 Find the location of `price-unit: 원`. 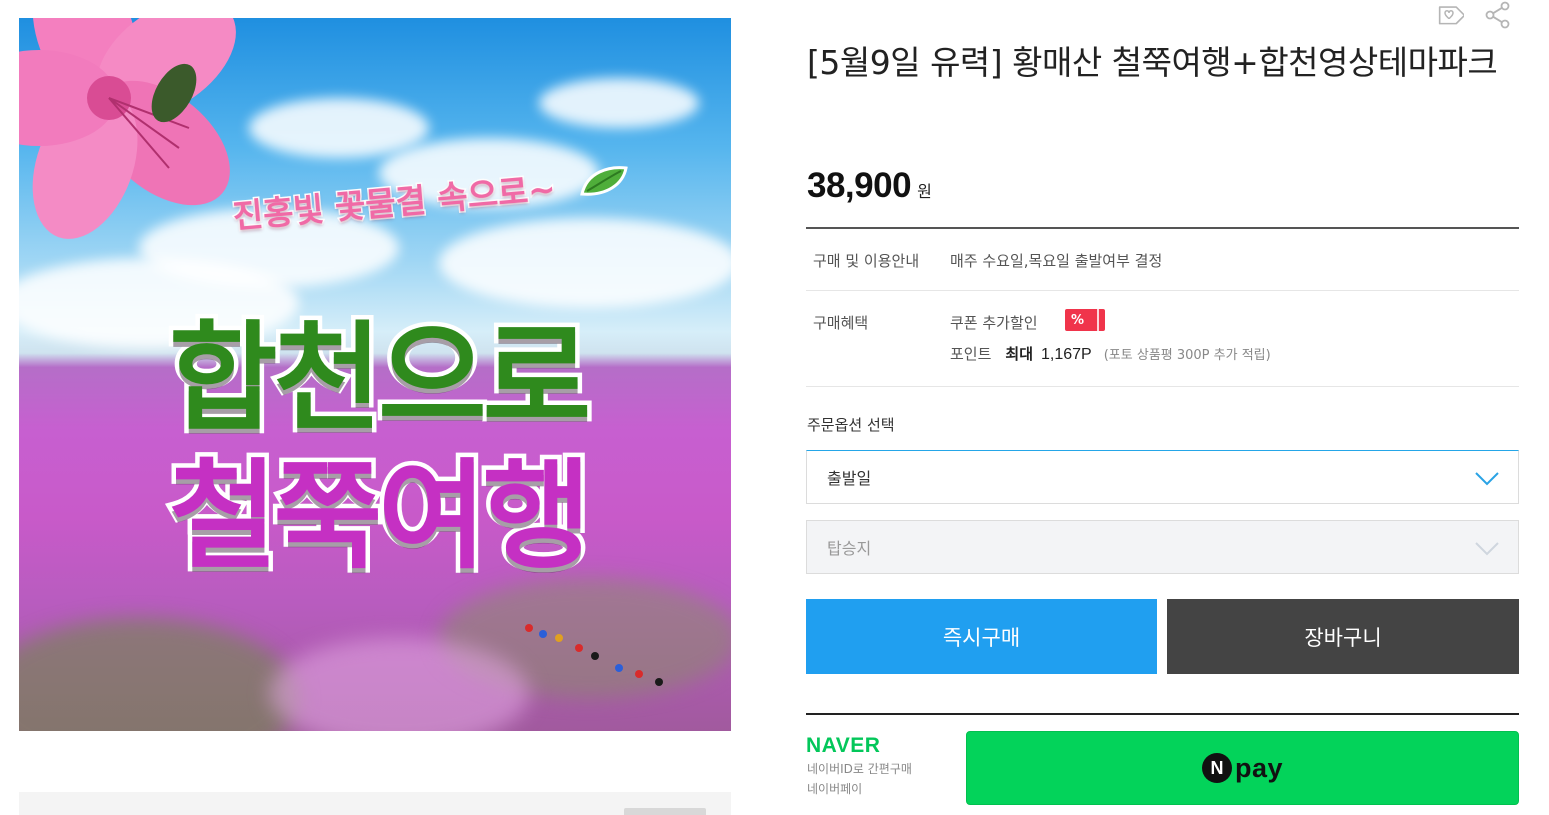

price-unit: 원 is located at coordinates (924, 191).